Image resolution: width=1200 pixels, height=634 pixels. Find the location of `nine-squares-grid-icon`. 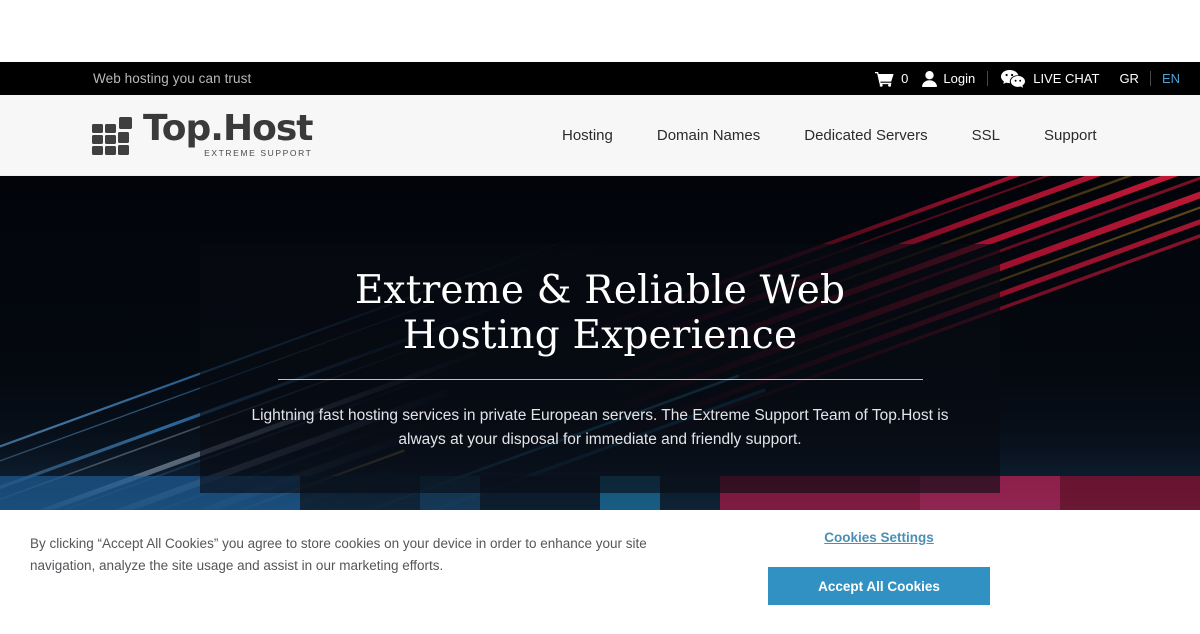

nine-squares-grid-icon is located at coordinates (113, 138).